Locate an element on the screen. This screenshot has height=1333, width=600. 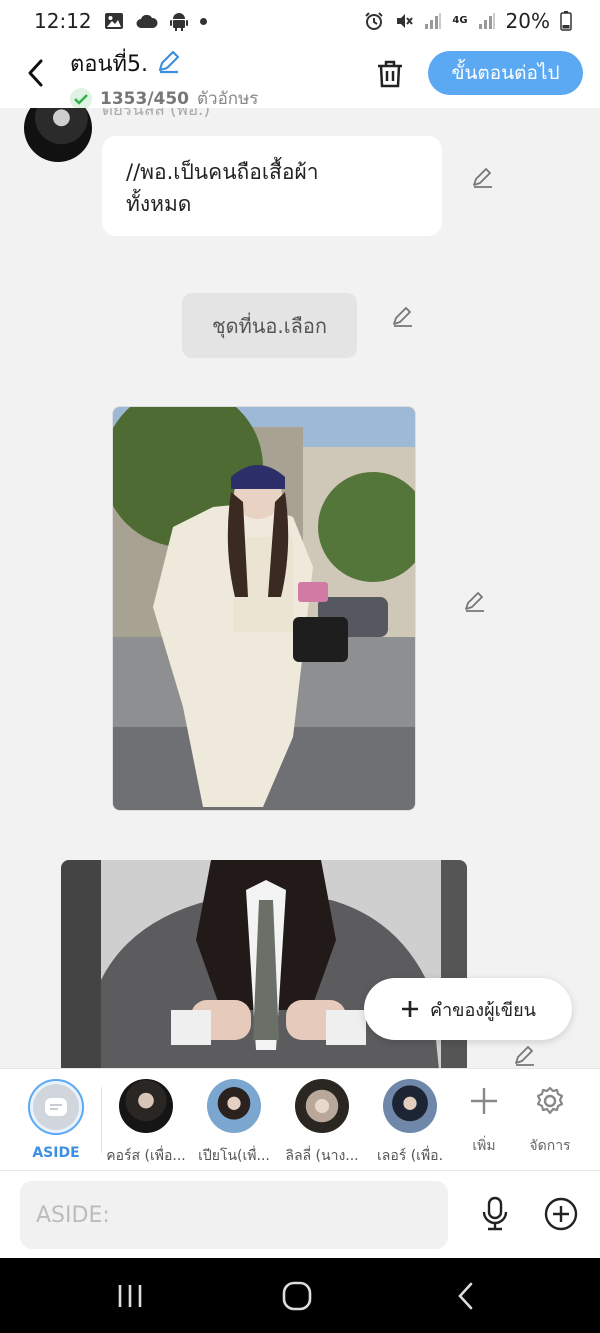
edit-photo-1-icon is located at coordinates (475, 601).